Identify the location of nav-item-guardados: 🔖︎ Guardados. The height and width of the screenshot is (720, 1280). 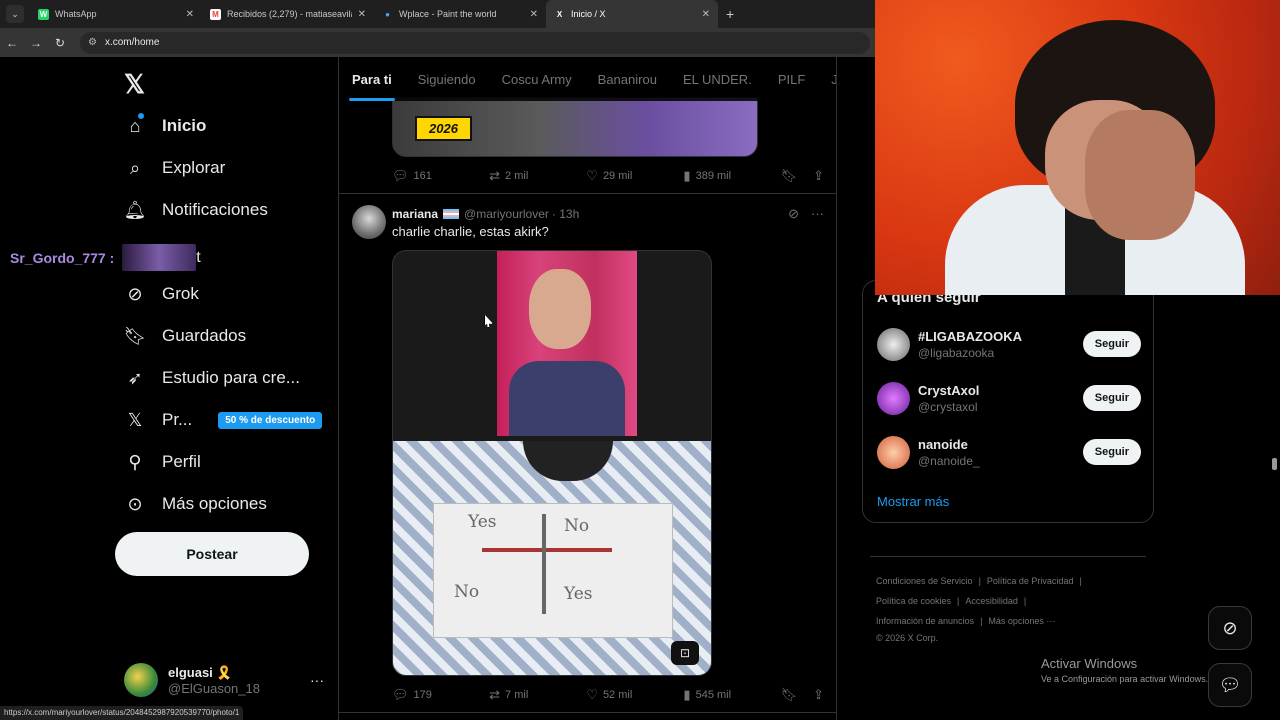
(185, 336).